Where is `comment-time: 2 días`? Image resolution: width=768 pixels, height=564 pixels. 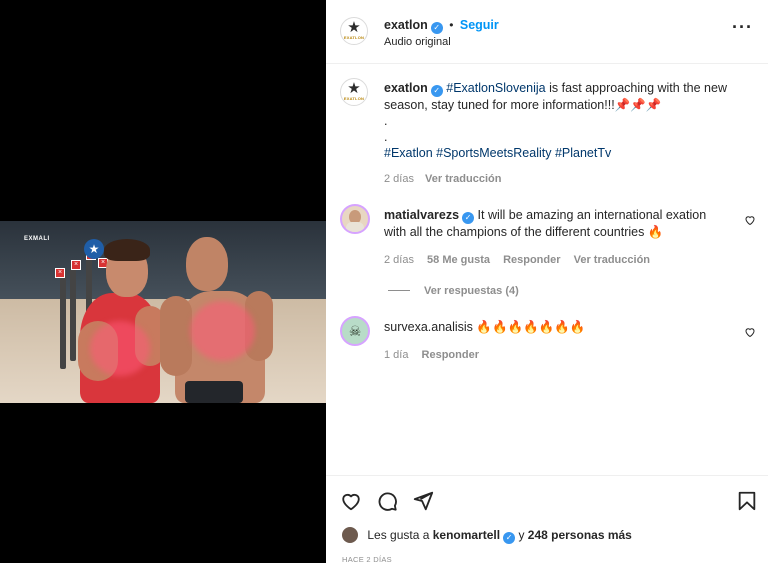
comment-time: 2 días is located at coordinates (399, 260).